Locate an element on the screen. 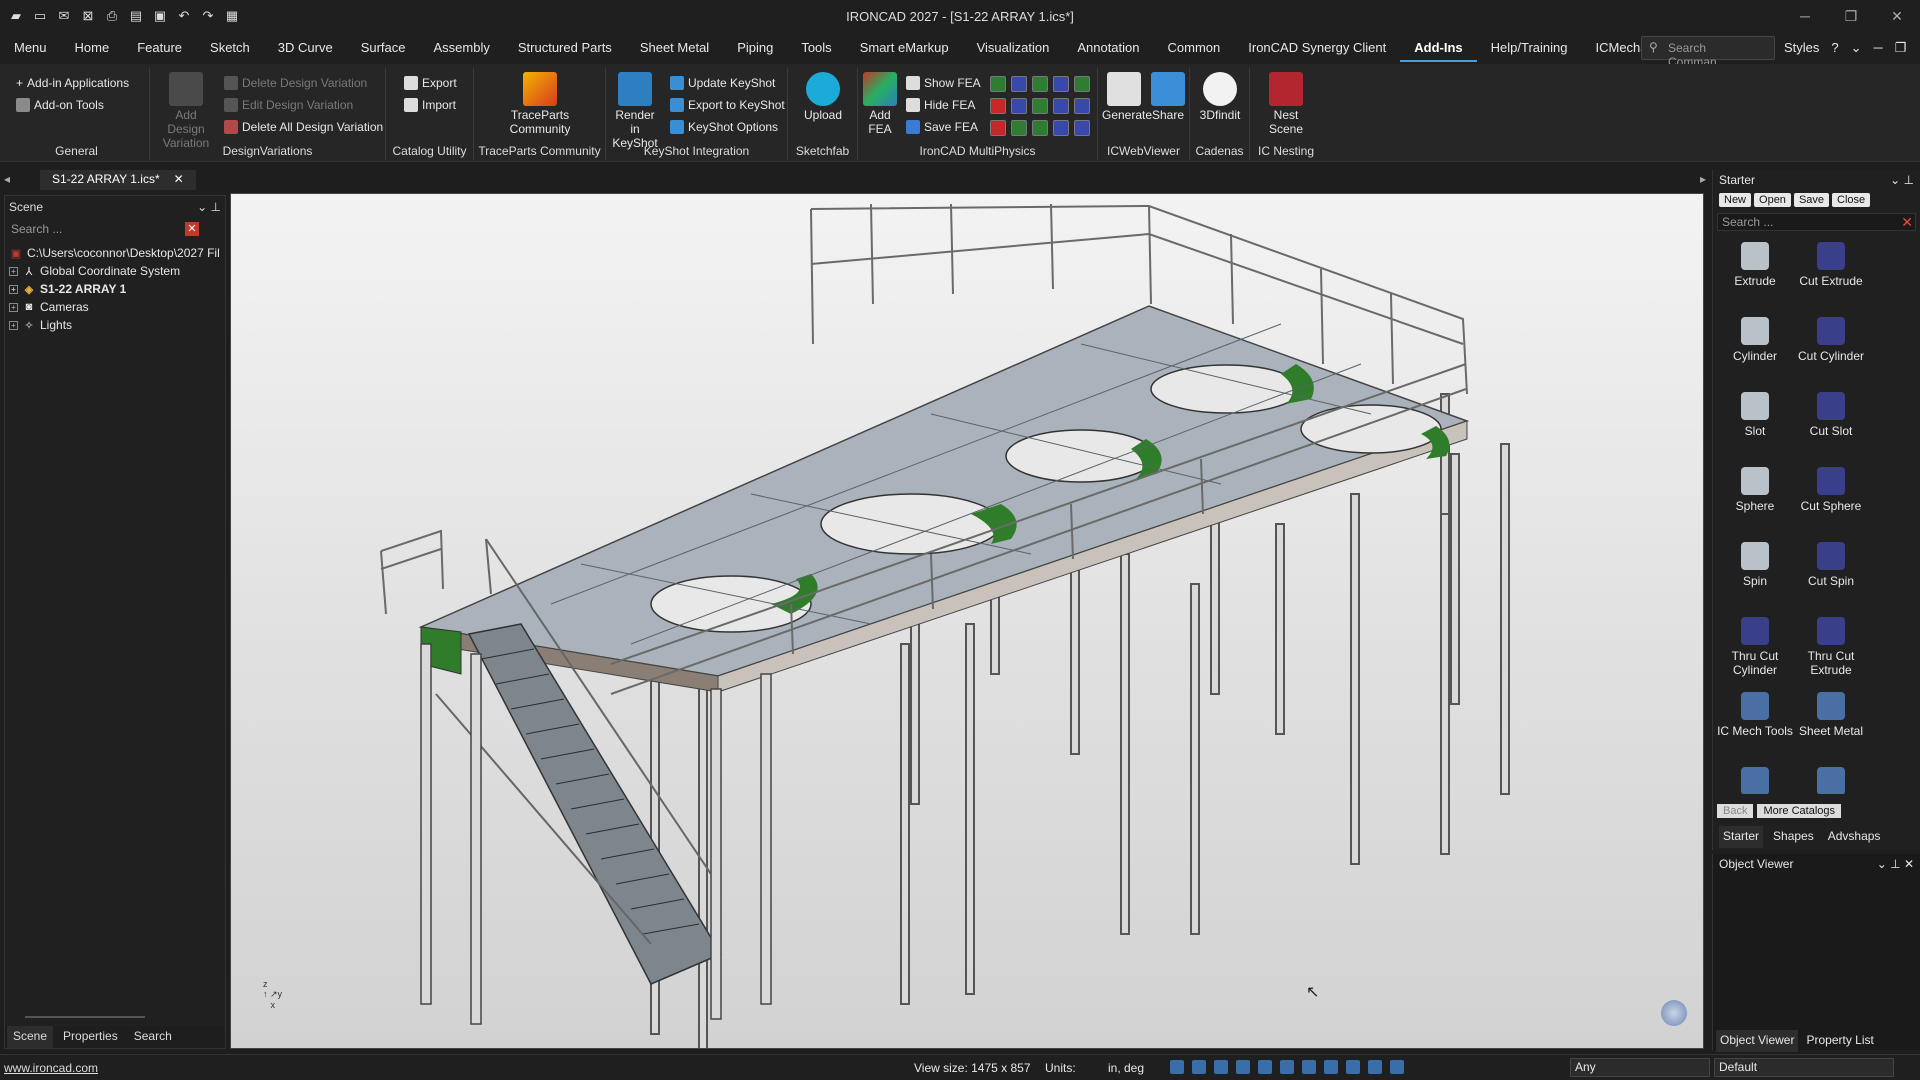  catalog-item: Cut Spin is located at coordinates (1831, 575).